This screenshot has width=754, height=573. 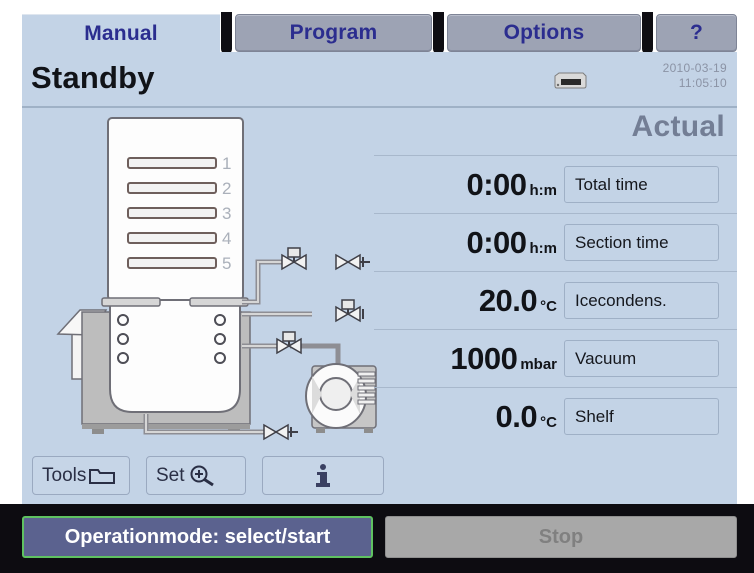 What do you see at coordinates (641, 184) in the screenshot?
I see `measurement-label-total-time: Total time` at bounding box center [641, 184].